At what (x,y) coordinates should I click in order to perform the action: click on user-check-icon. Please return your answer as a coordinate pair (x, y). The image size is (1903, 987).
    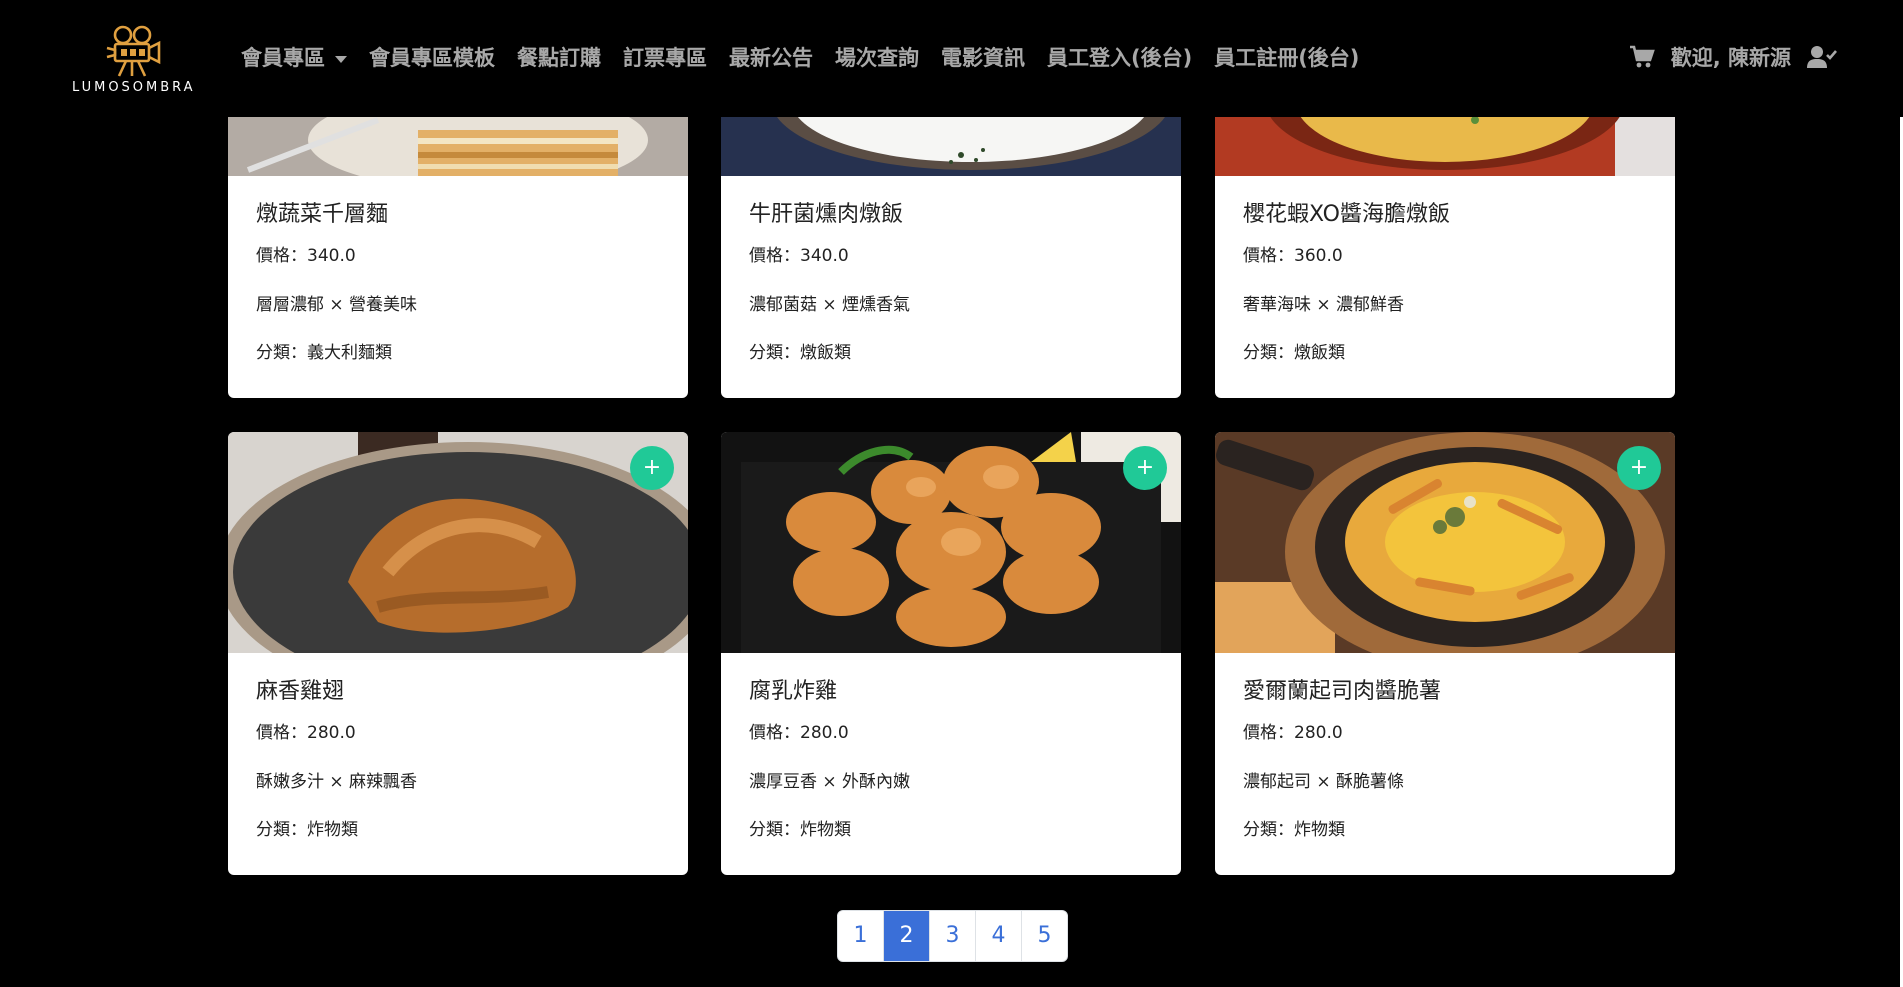
    Looking at the image, I should click on (1822, 57).